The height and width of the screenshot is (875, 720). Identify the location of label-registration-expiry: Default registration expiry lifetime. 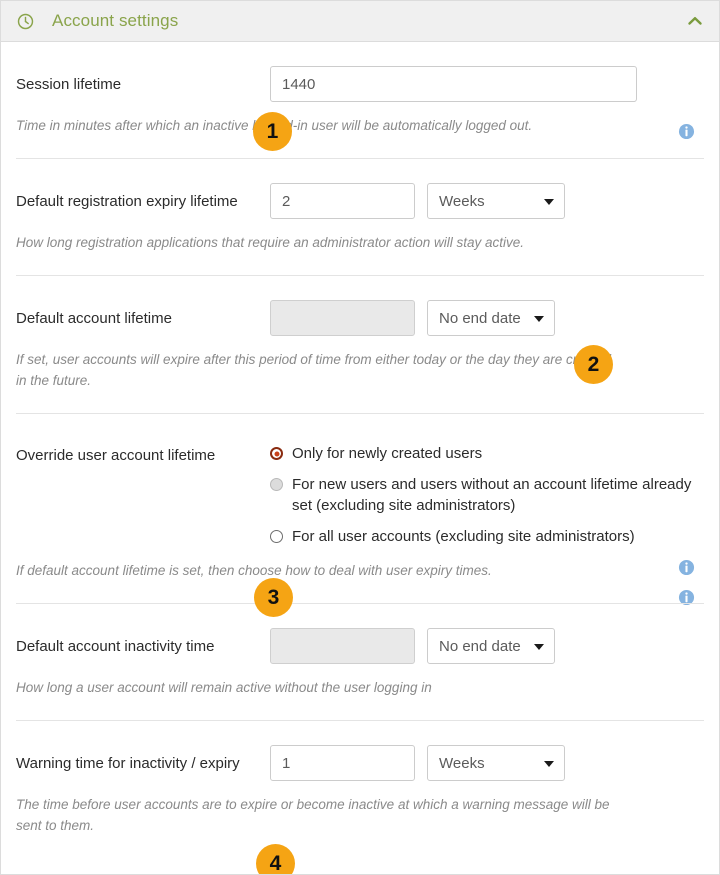
(127, 201).